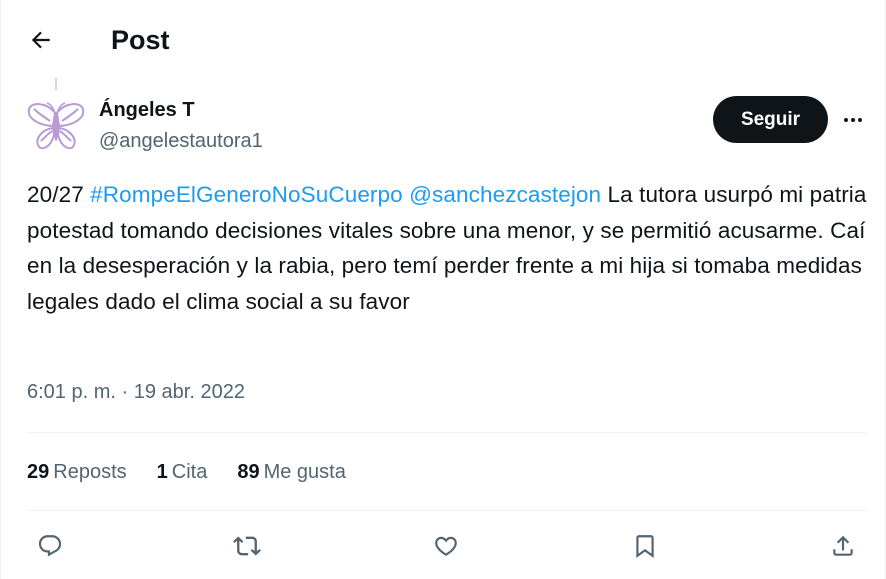 The image size is (886, 579). I want to click on more-horizontal-icon, so click(853, 120).